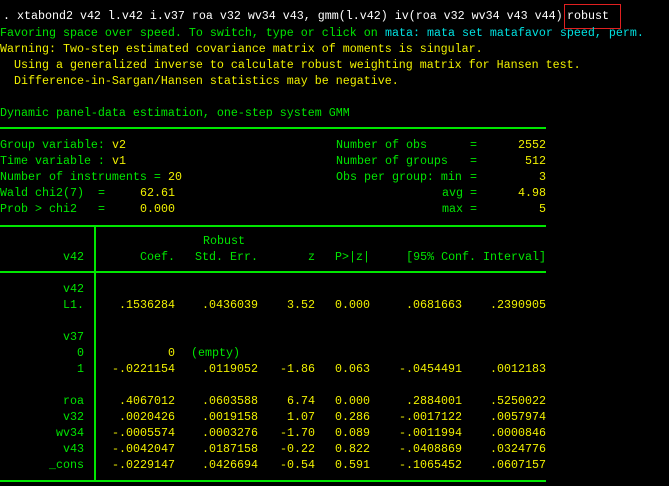 This screenshot has width=669, height=486. What do you see at coordinates (399, 177) in the screenshot?
I see `min-label: Obs per group: min` at bounding box center [399, 177].